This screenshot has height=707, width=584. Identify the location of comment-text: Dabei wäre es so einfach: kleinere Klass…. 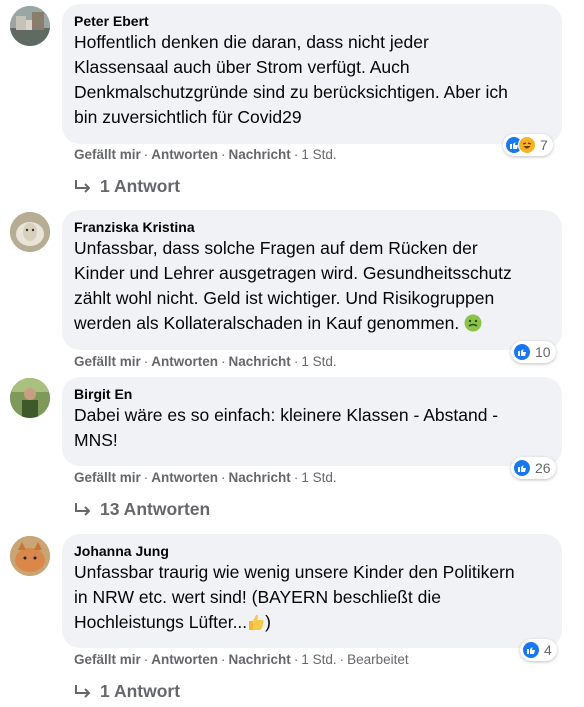
(286, 427).